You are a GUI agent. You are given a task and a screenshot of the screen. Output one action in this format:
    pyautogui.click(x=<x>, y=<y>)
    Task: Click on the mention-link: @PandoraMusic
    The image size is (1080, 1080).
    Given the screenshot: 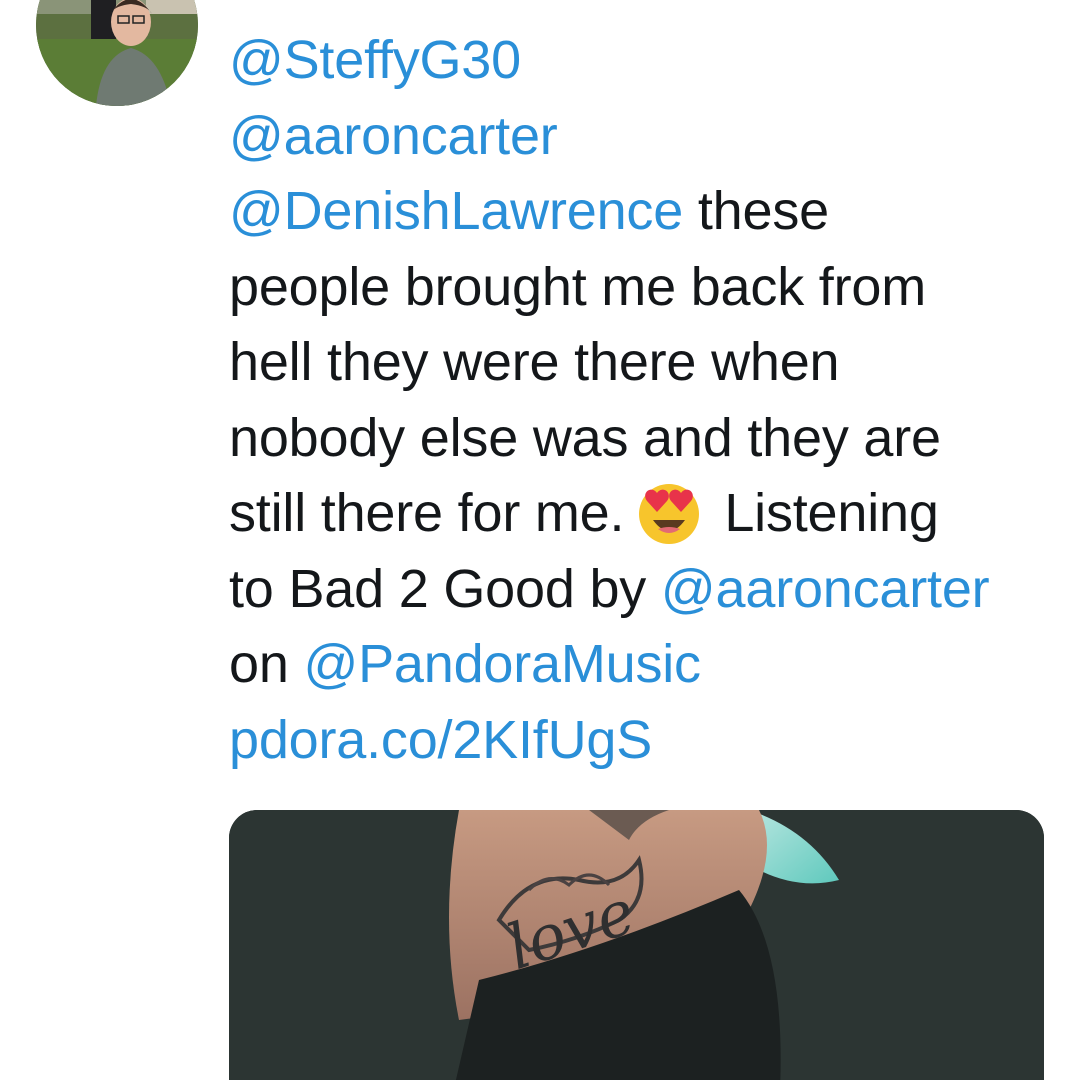 What is the action you would take?
    pyautogui.click(x=502, y=664)
    